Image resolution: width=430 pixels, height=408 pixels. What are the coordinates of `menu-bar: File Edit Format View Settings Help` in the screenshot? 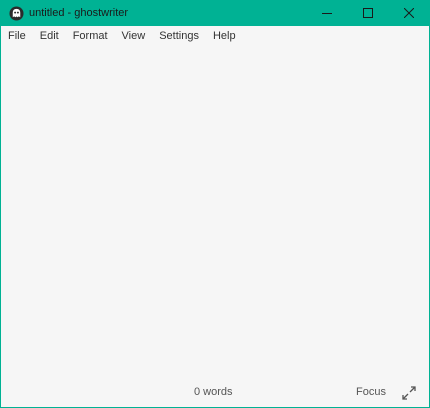 It's located at (215, 36).